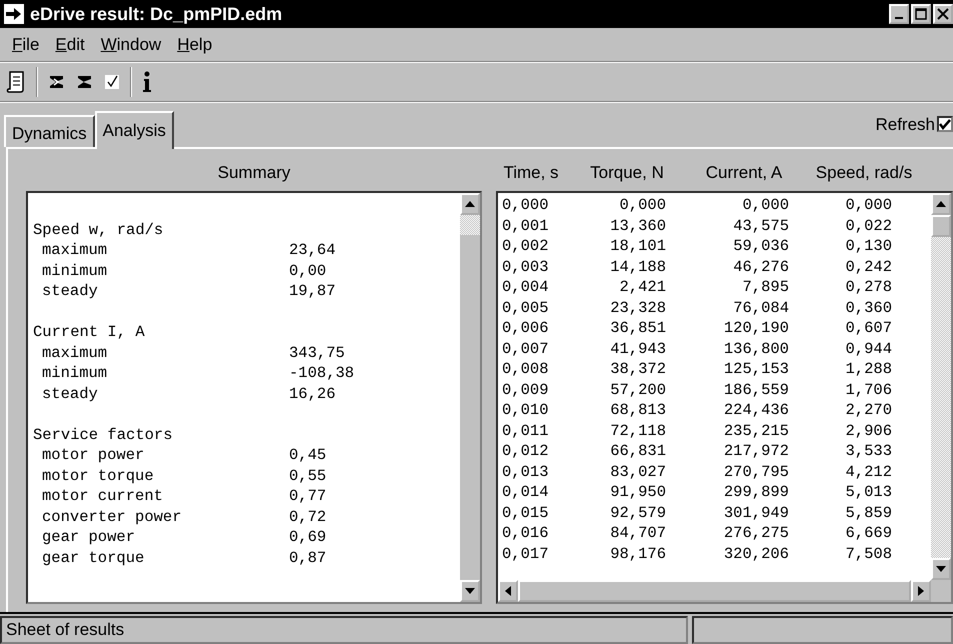 The width and height of the screenshot is (953, 644). I want to click on table-cell-text: 68,813, so click(637, 410).